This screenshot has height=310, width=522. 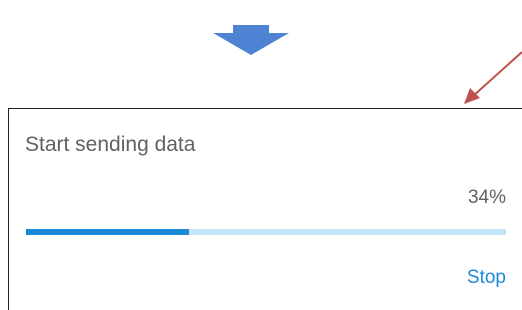 I want to click on progress-percent: 34%, so click(x=486, y=197).